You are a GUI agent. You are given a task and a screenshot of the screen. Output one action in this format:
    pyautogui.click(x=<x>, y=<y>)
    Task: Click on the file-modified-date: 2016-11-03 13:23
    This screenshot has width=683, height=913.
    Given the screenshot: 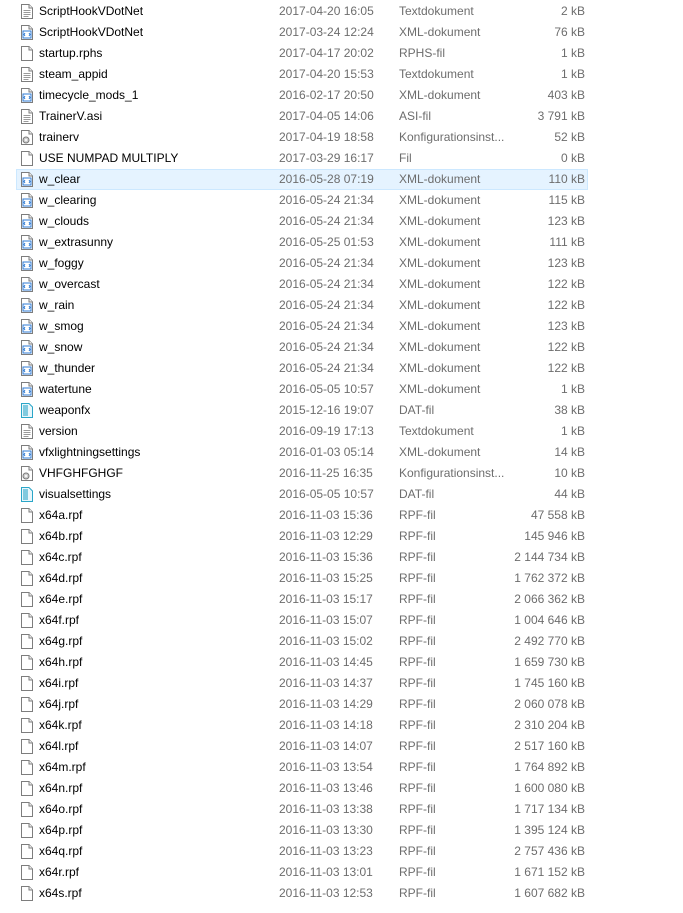 What is the action you would take?
    pyautogui.click(x=326, y=851)
    